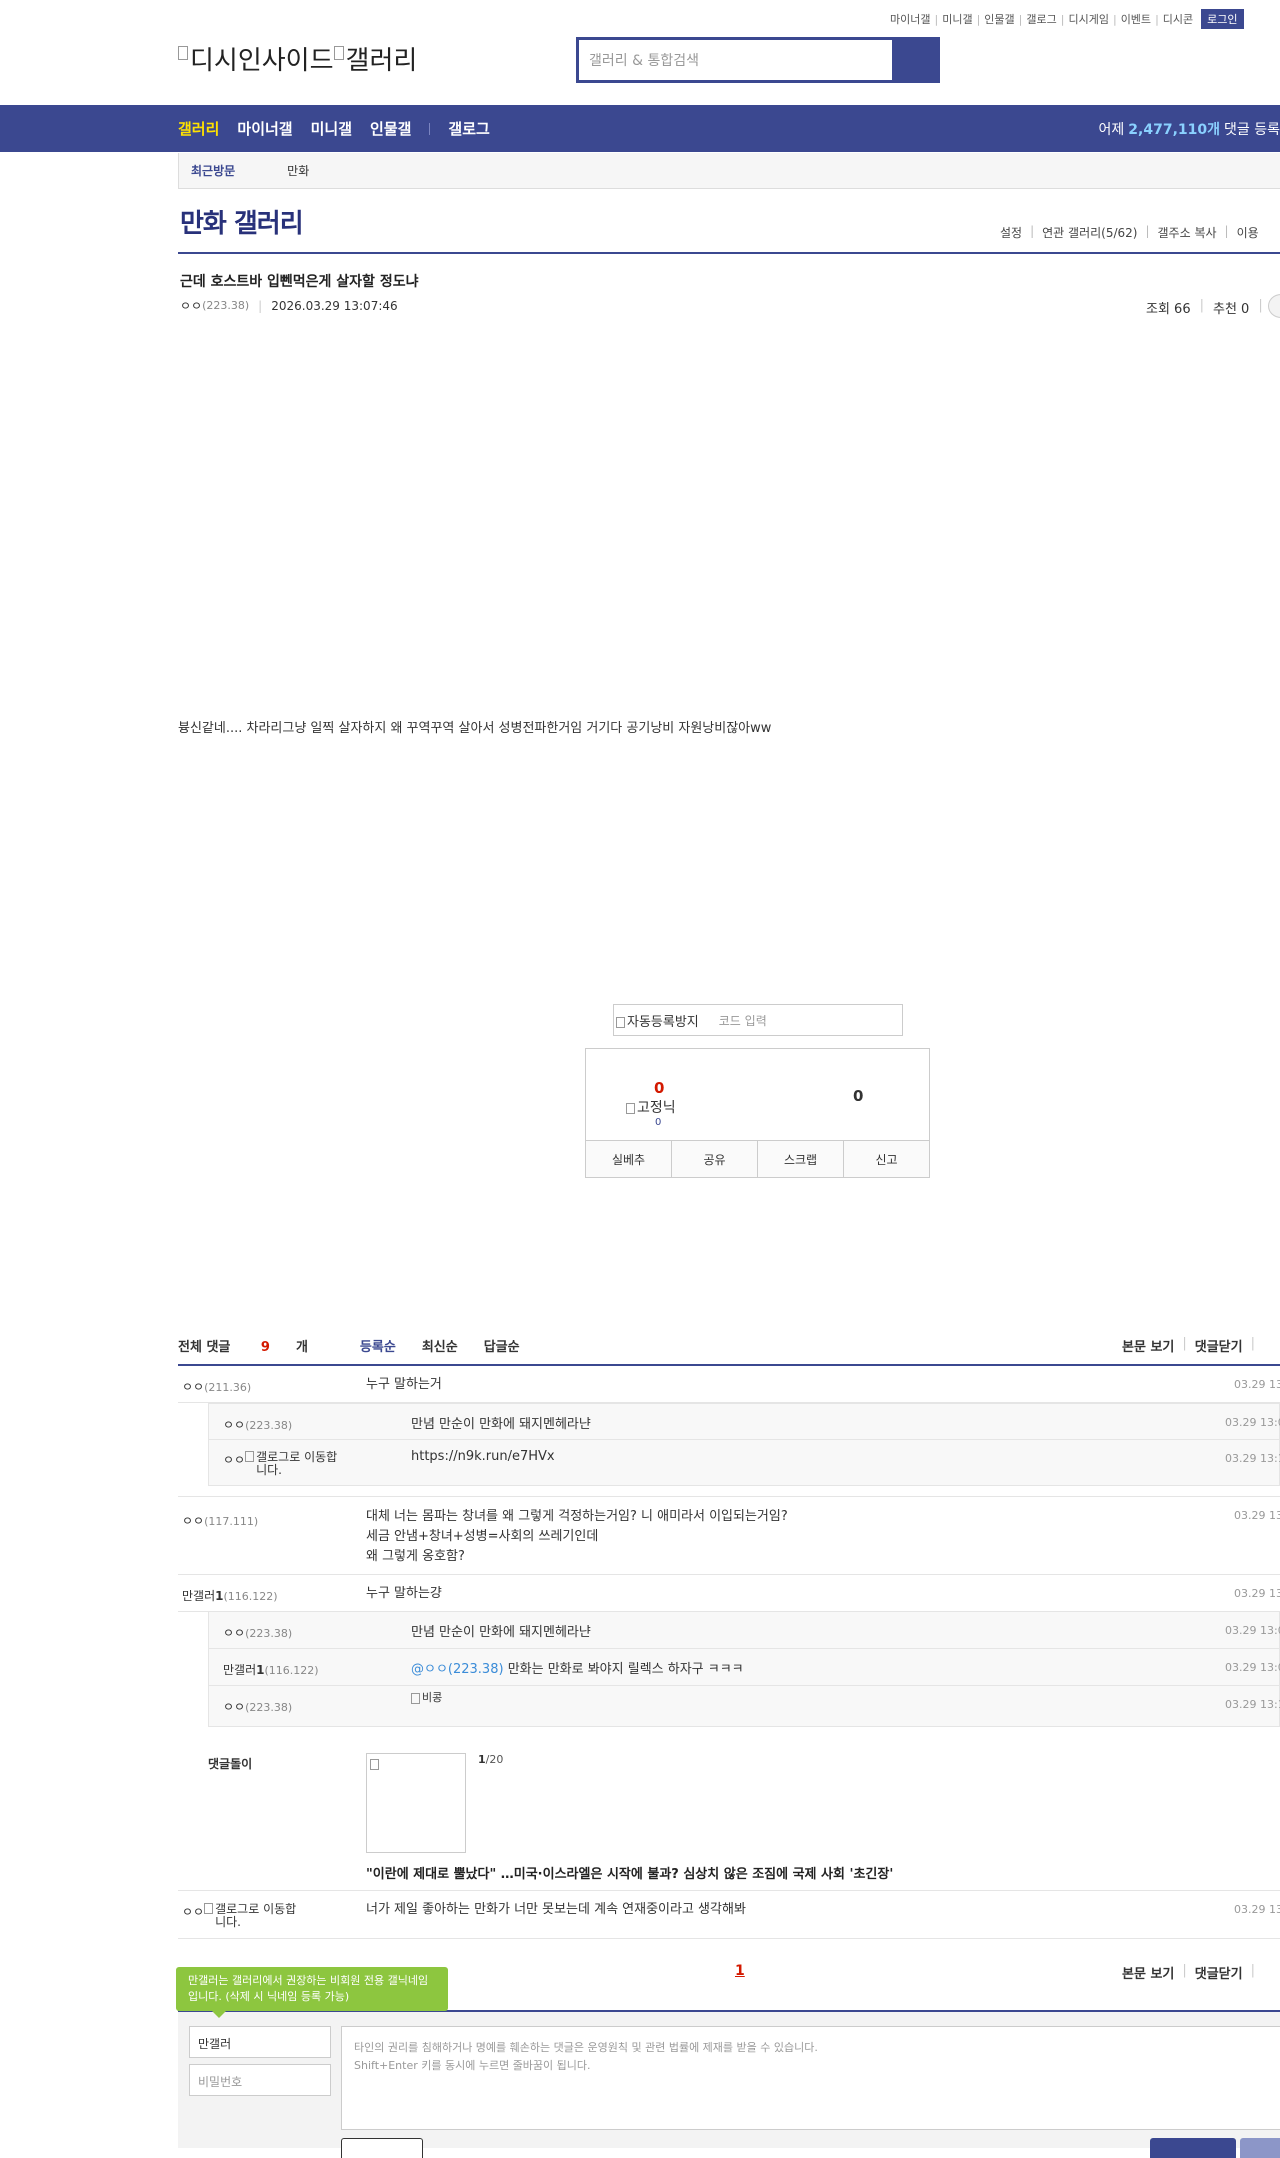  What do you see at coordinates (1252, 1422) in the screenshot?
I see `reply-date: 03.29 13:0` at bounding box center [1252, 1422].